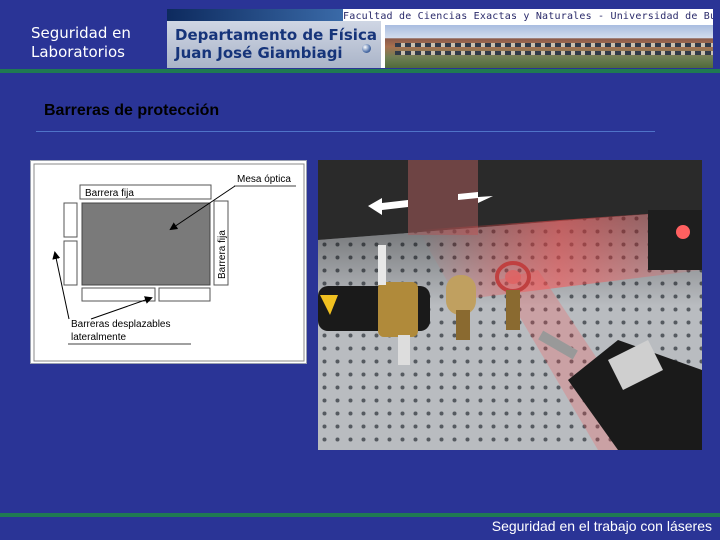 The height and width of the screenshot is (540, 720). Describe the element at coordinates (366, 48) in the screenshot. I see `logo-dot-icon` at that location.